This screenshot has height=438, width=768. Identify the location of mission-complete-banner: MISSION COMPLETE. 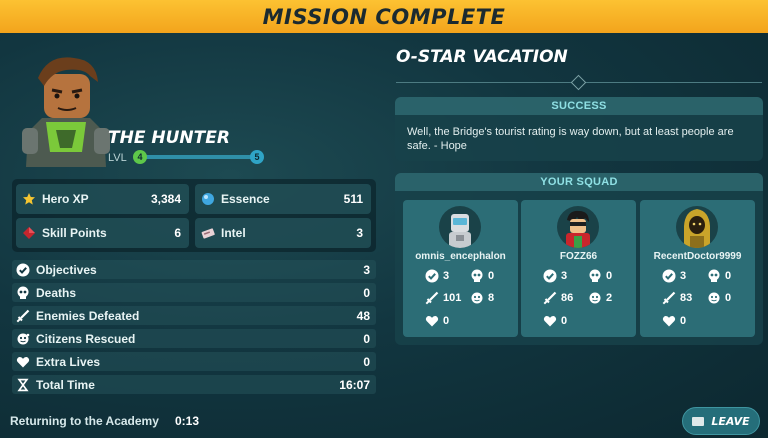
(384, 16).